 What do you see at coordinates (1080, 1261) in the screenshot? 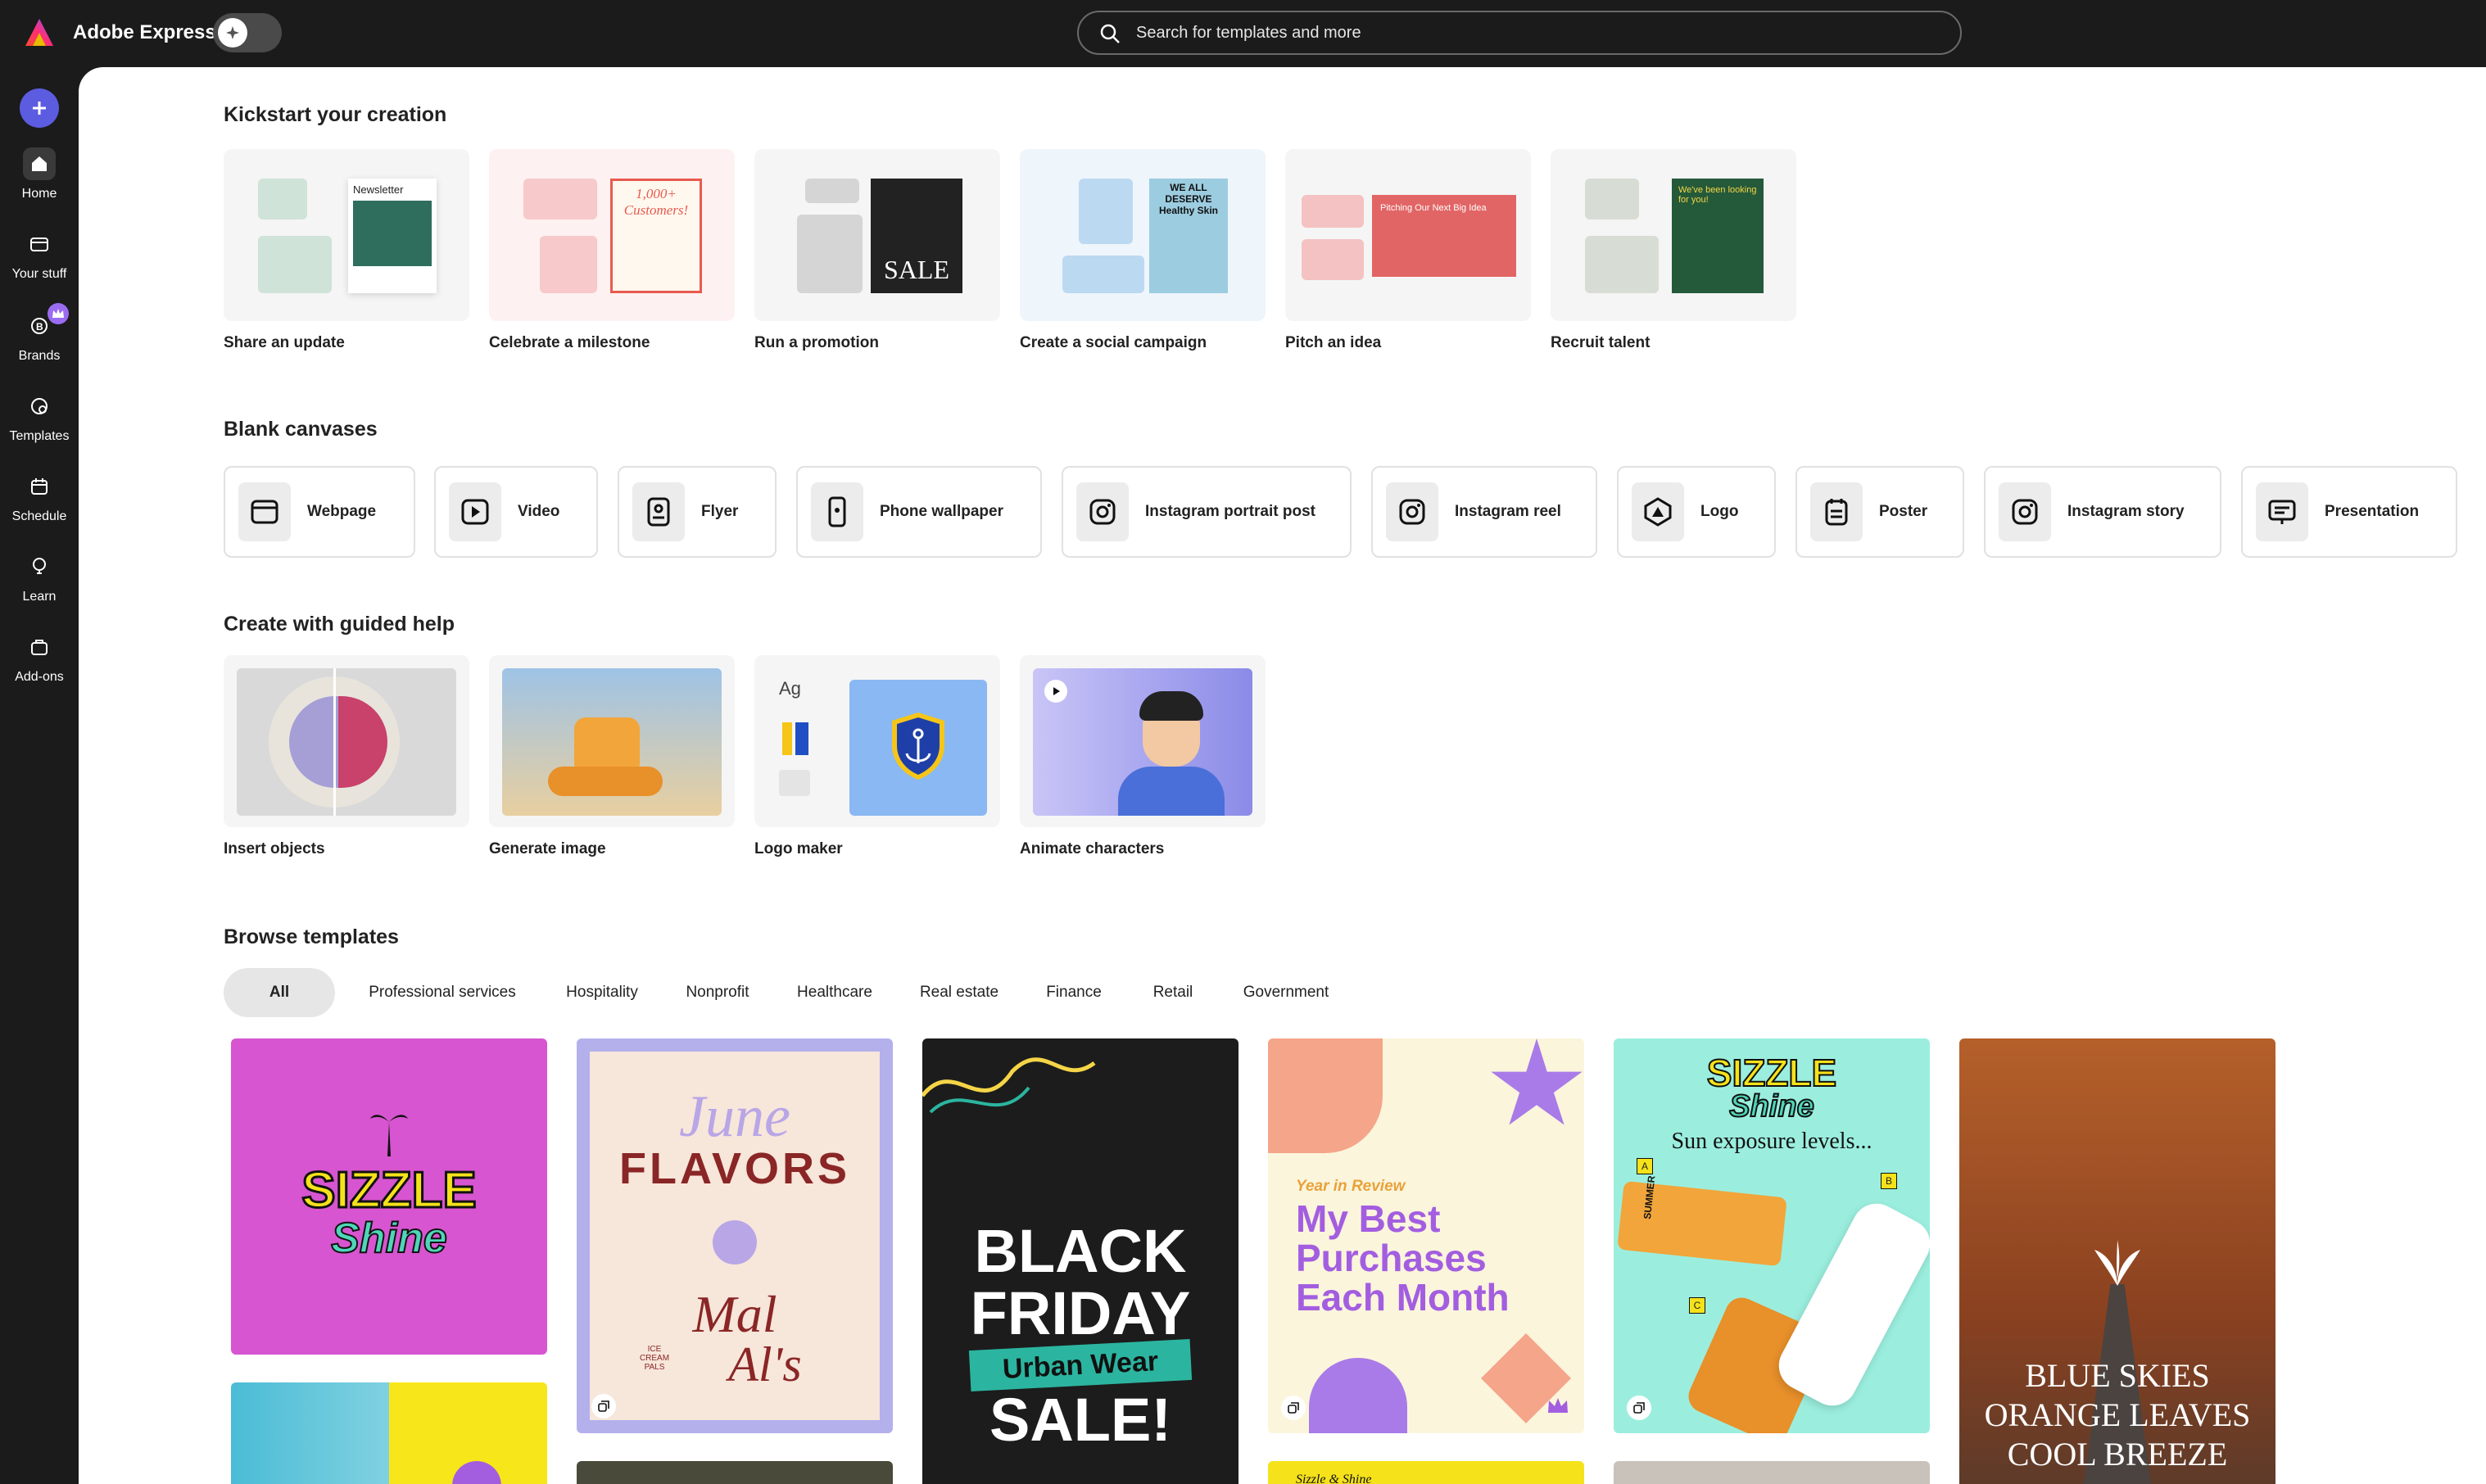
I see `template-card-black-friday: BLACK FRIDAY Urban Wear SALE!` at bounding box center [1080, 1261].